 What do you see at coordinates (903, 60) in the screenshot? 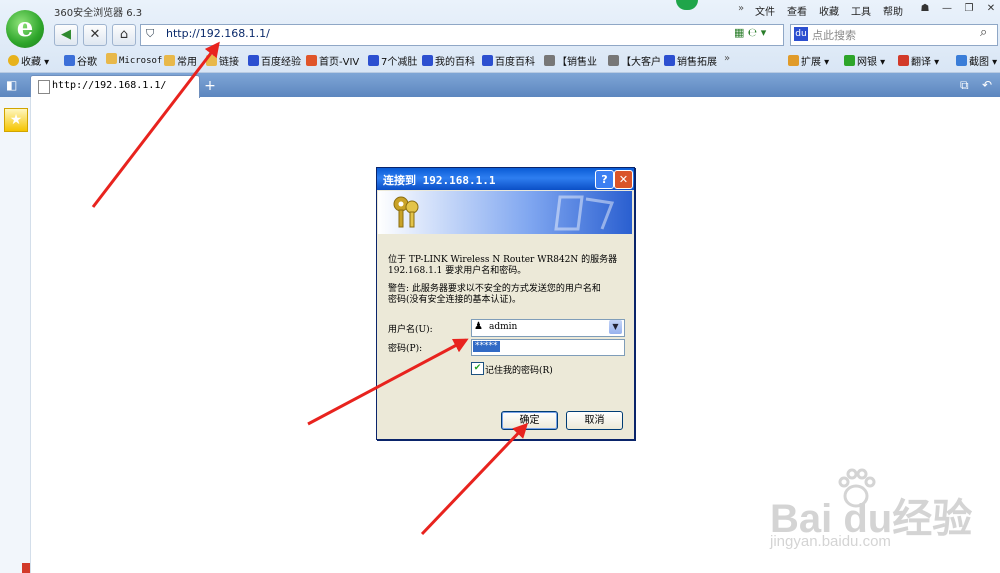
I see `translate-icon` at bounding box center [903, 60].